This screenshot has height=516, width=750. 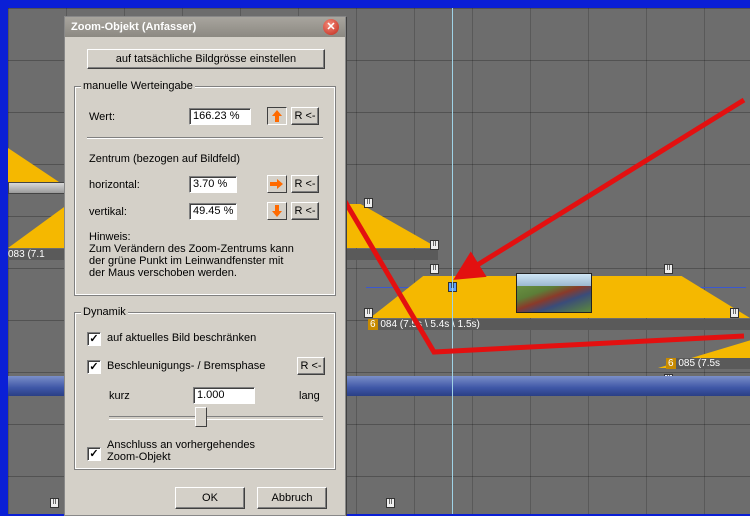 What do you see at coordinates (292, 498) in the screenshot?
I see `cancel-button: Abbruch` at bounding box center [292, 498].